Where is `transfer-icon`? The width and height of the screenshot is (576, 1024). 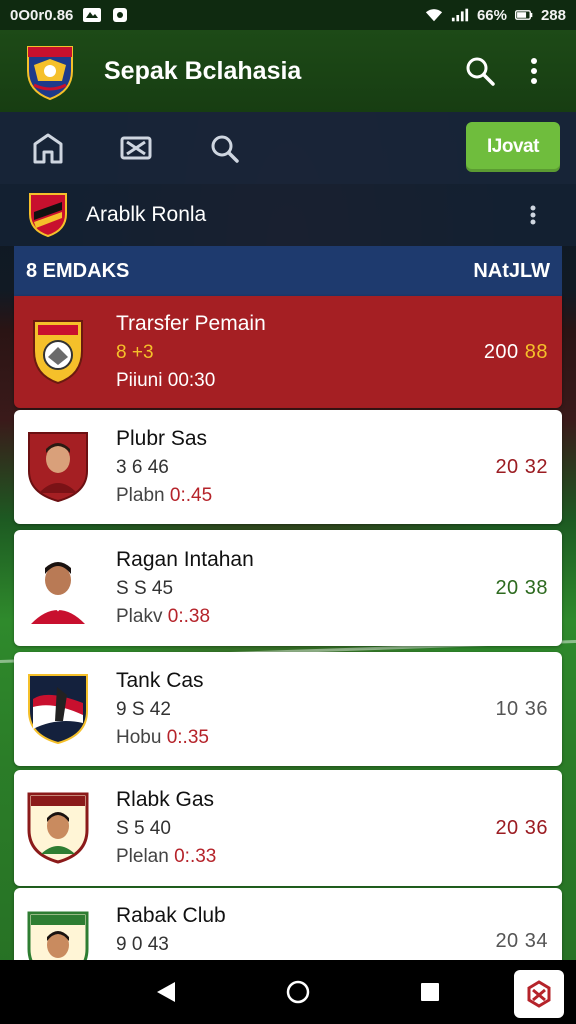
transfer-icon is located at coordinates (136, 148).